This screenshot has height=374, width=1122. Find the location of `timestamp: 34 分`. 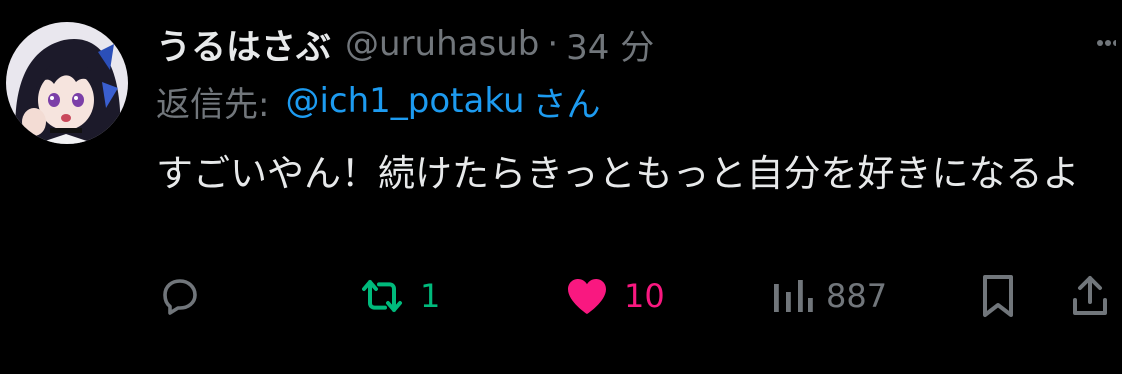

timestamp: 34 分 is located at coordinates (610, 44).